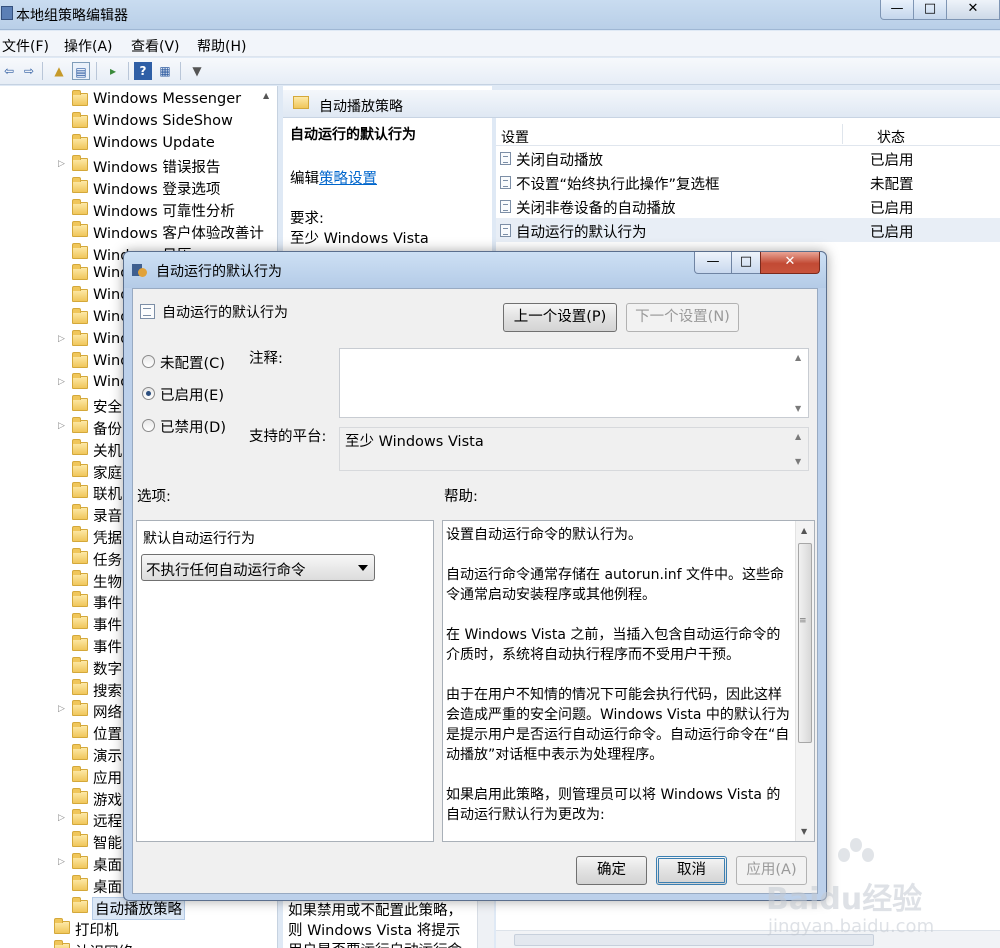 Image resolution: width=1000 pixels, height=948 pixels. Describe the element at coordinates (544, 535) in the screenshot. I see `help-paragraph: 设置自动运行命令的默认行为。` at that location.